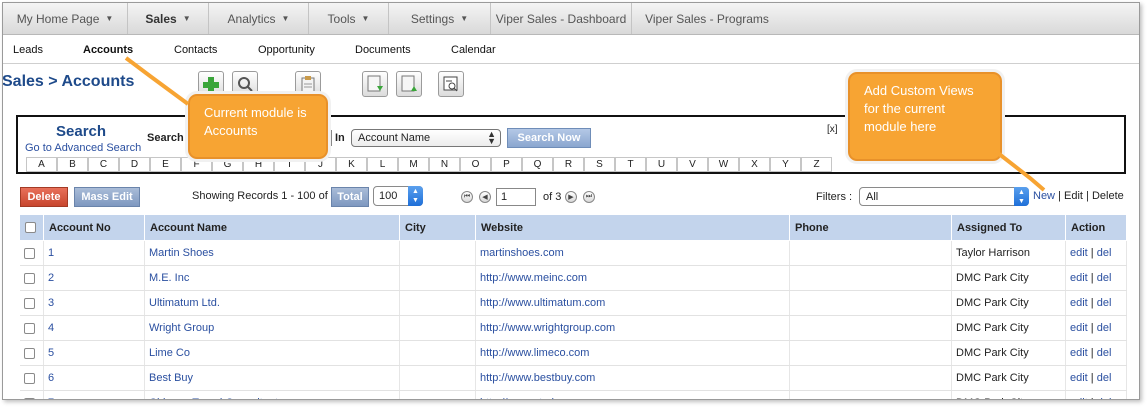 This screenshot has height=407, width=1148. What do you see at coordinates (632, 353) in the screenshot?
I see `website-cell: http://www.limeco.com` at bounding box center [632, 353].